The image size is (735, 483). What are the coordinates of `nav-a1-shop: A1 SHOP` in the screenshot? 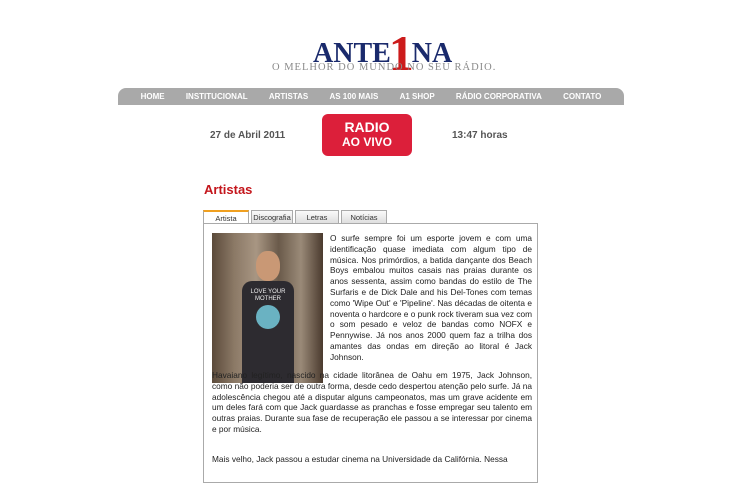 It's located at (417, 96).